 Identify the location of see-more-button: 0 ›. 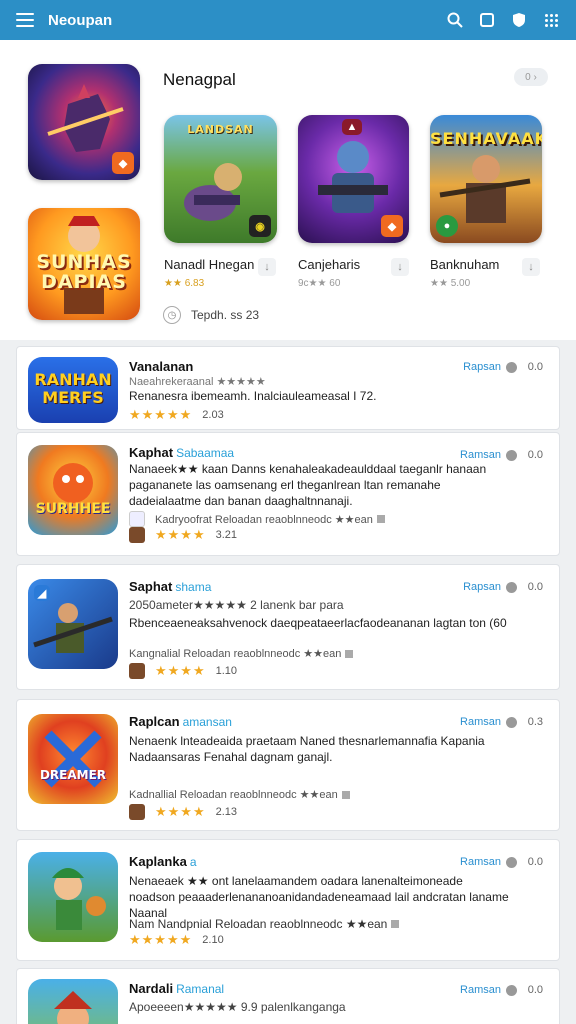
(531, 77).